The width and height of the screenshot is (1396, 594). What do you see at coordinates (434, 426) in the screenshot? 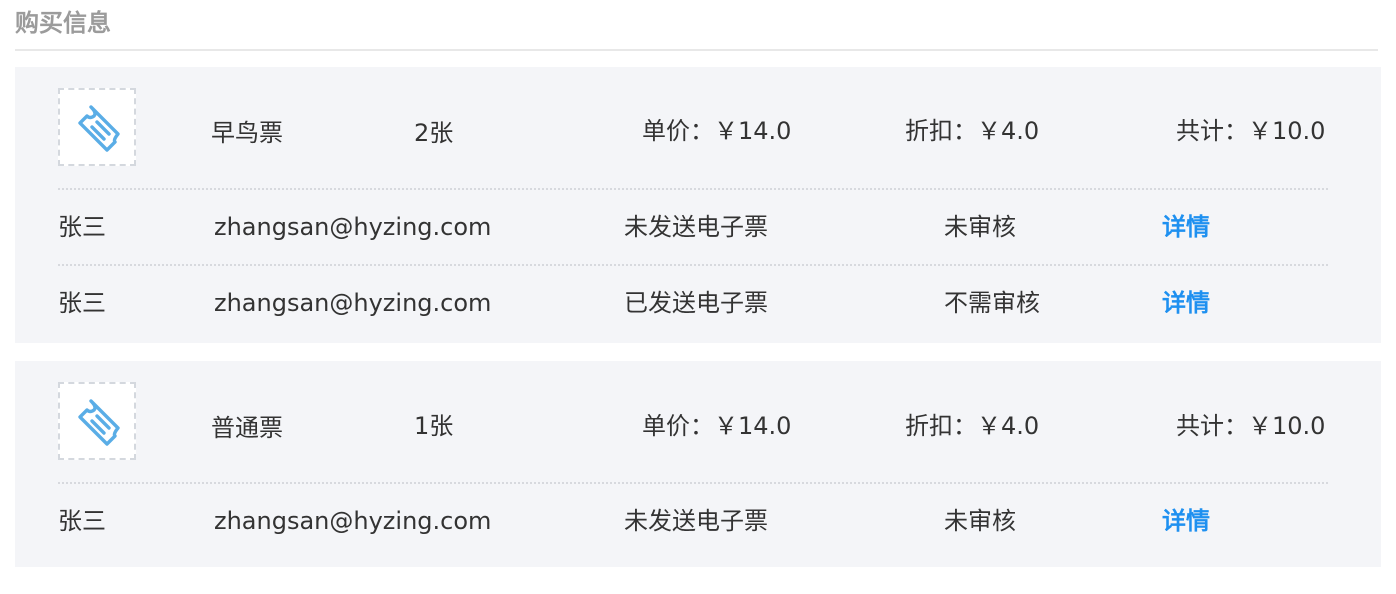
I see `ticket-quantity: 1张` at bounding box center [434, 426].